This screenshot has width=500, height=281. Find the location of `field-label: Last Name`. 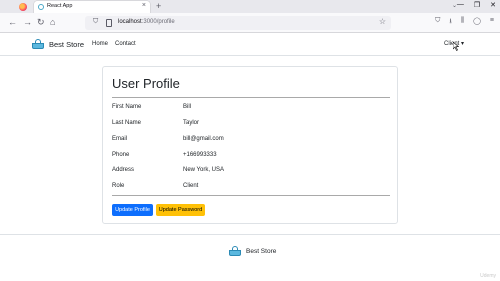

field-label: Last Name is located at coordinates (127, 123).